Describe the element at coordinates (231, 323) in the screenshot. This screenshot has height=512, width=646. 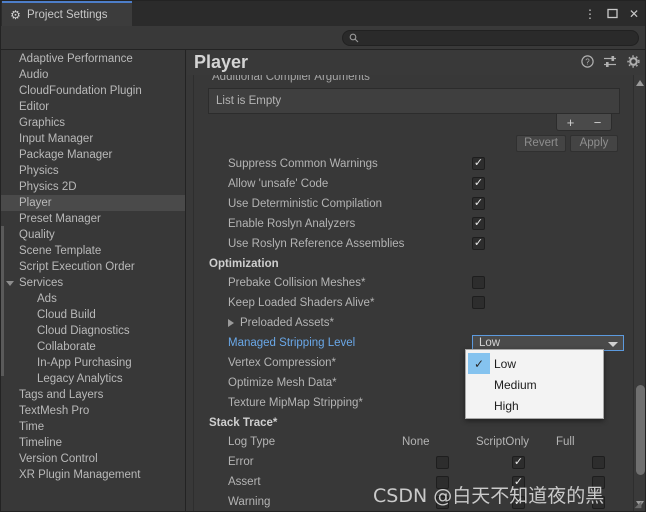
I see `chevron-right-icon` at that location.